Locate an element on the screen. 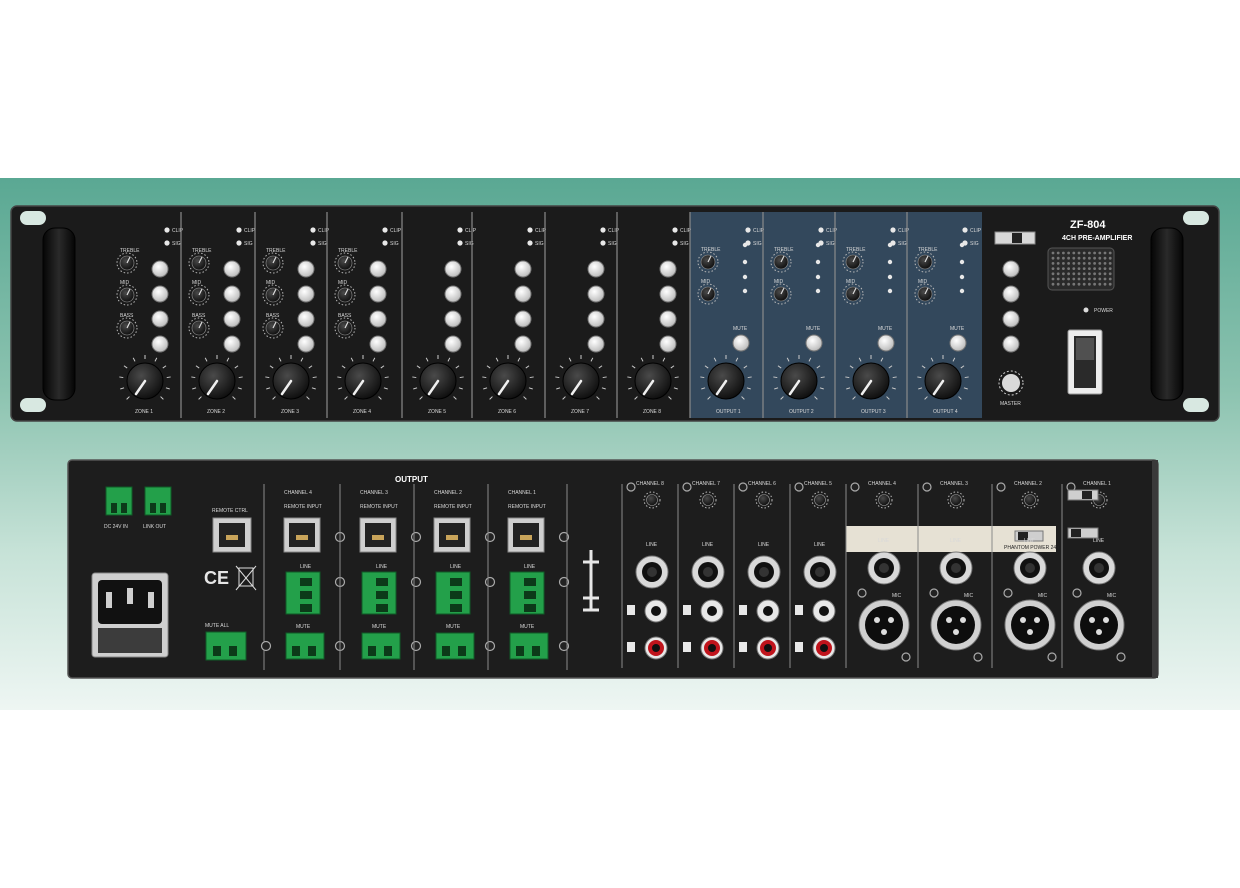  zone-label: ZONE 7 is located at coordinates (580, 412).